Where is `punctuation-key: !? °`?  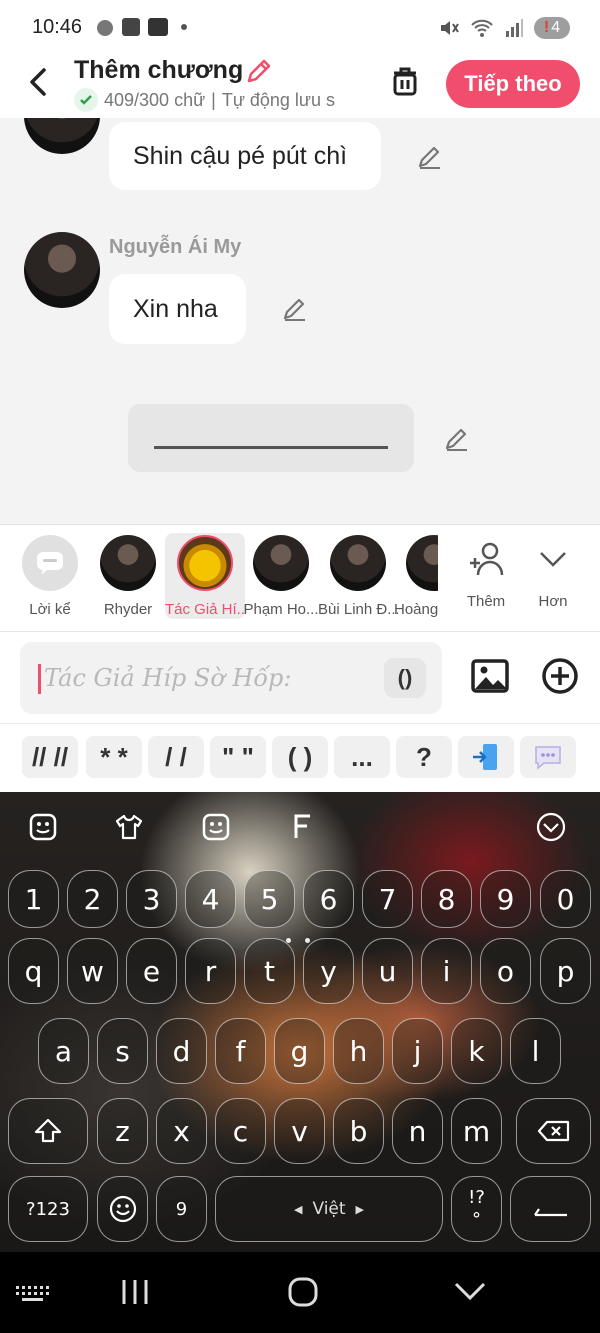 punctuation-key: !? ° is located at coordinates (476, 1209).